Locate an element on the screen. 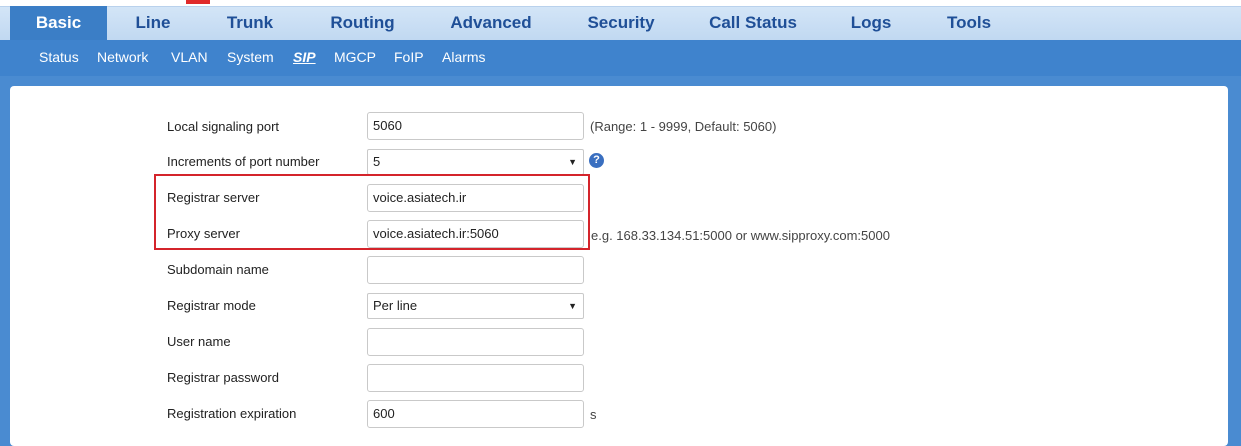 Image resolution: width=1241 pixels, height=446 pixels. local-port-input: 5060 is located at coordinates (475, 126).